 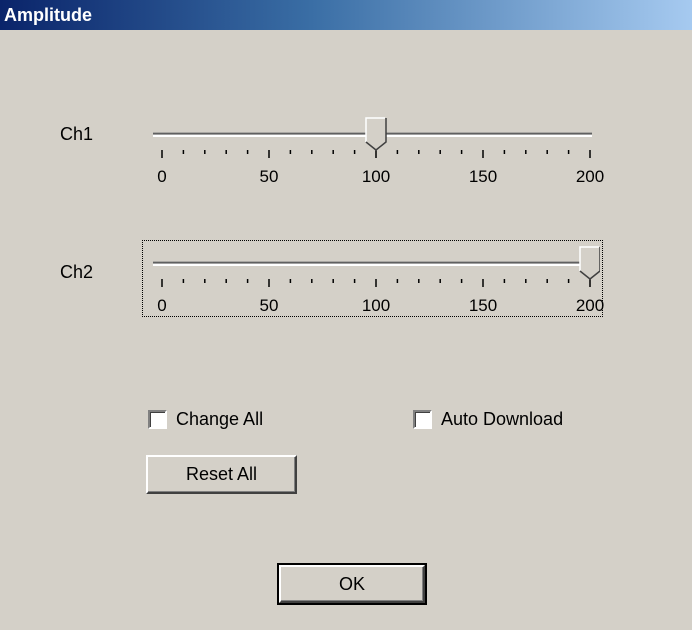 I want to click on ch2-tick-label: 100, so click(x=376, y=305).